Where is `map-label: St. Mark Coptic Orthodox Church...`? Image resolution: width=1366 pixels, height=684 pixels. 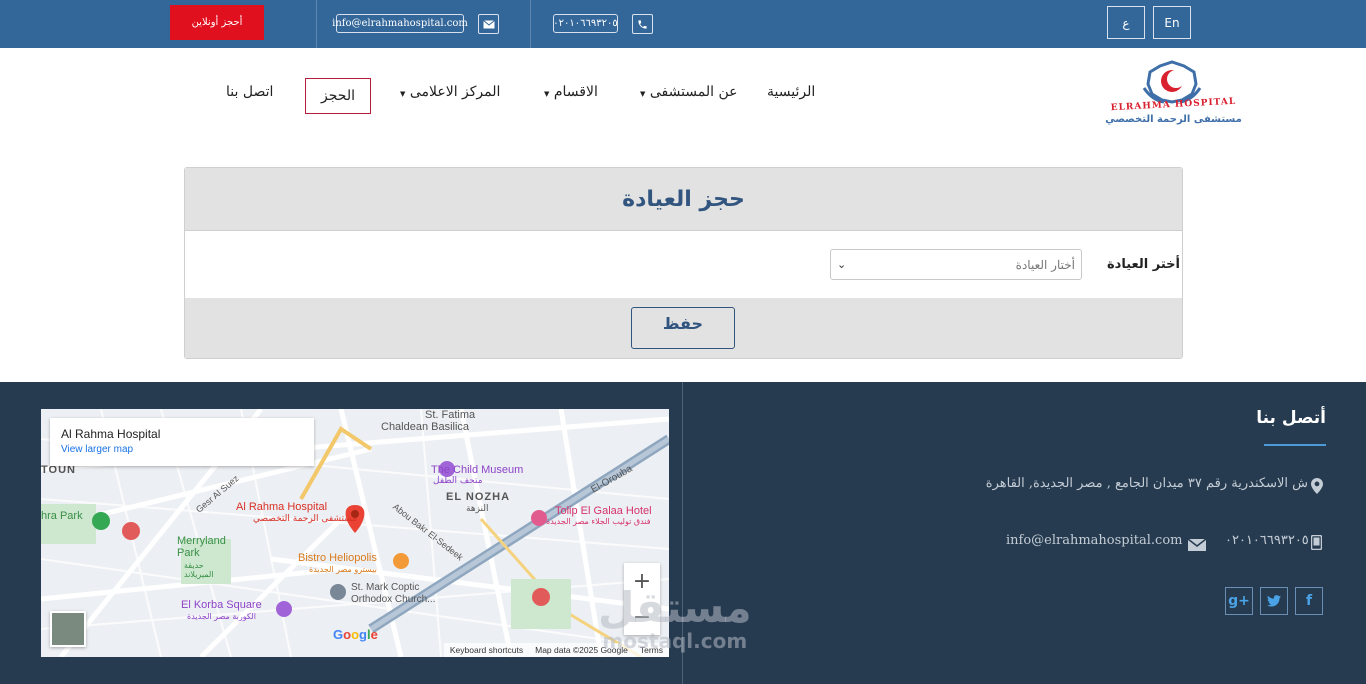
map-label: St. Mark Coptic Orthodox Church... is located at coordinates (393, 593).